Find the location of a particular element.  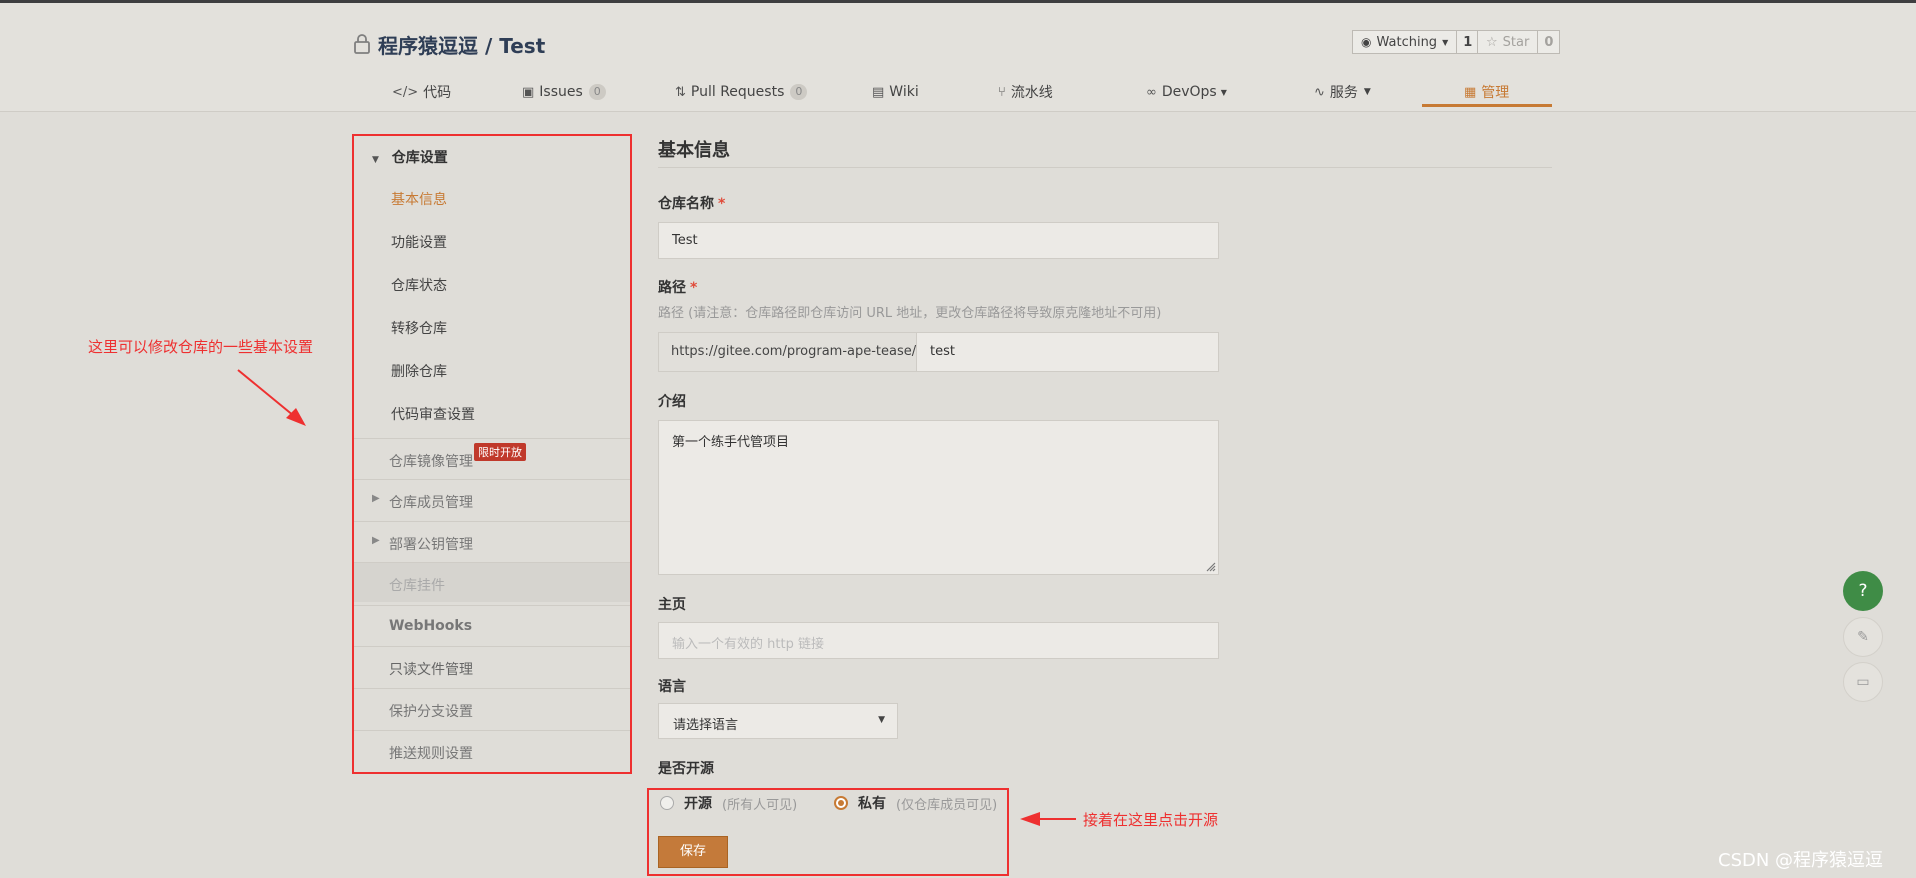

homepage-input: 输入一个有效的 http 链接 is located at coordinates (938, 640).